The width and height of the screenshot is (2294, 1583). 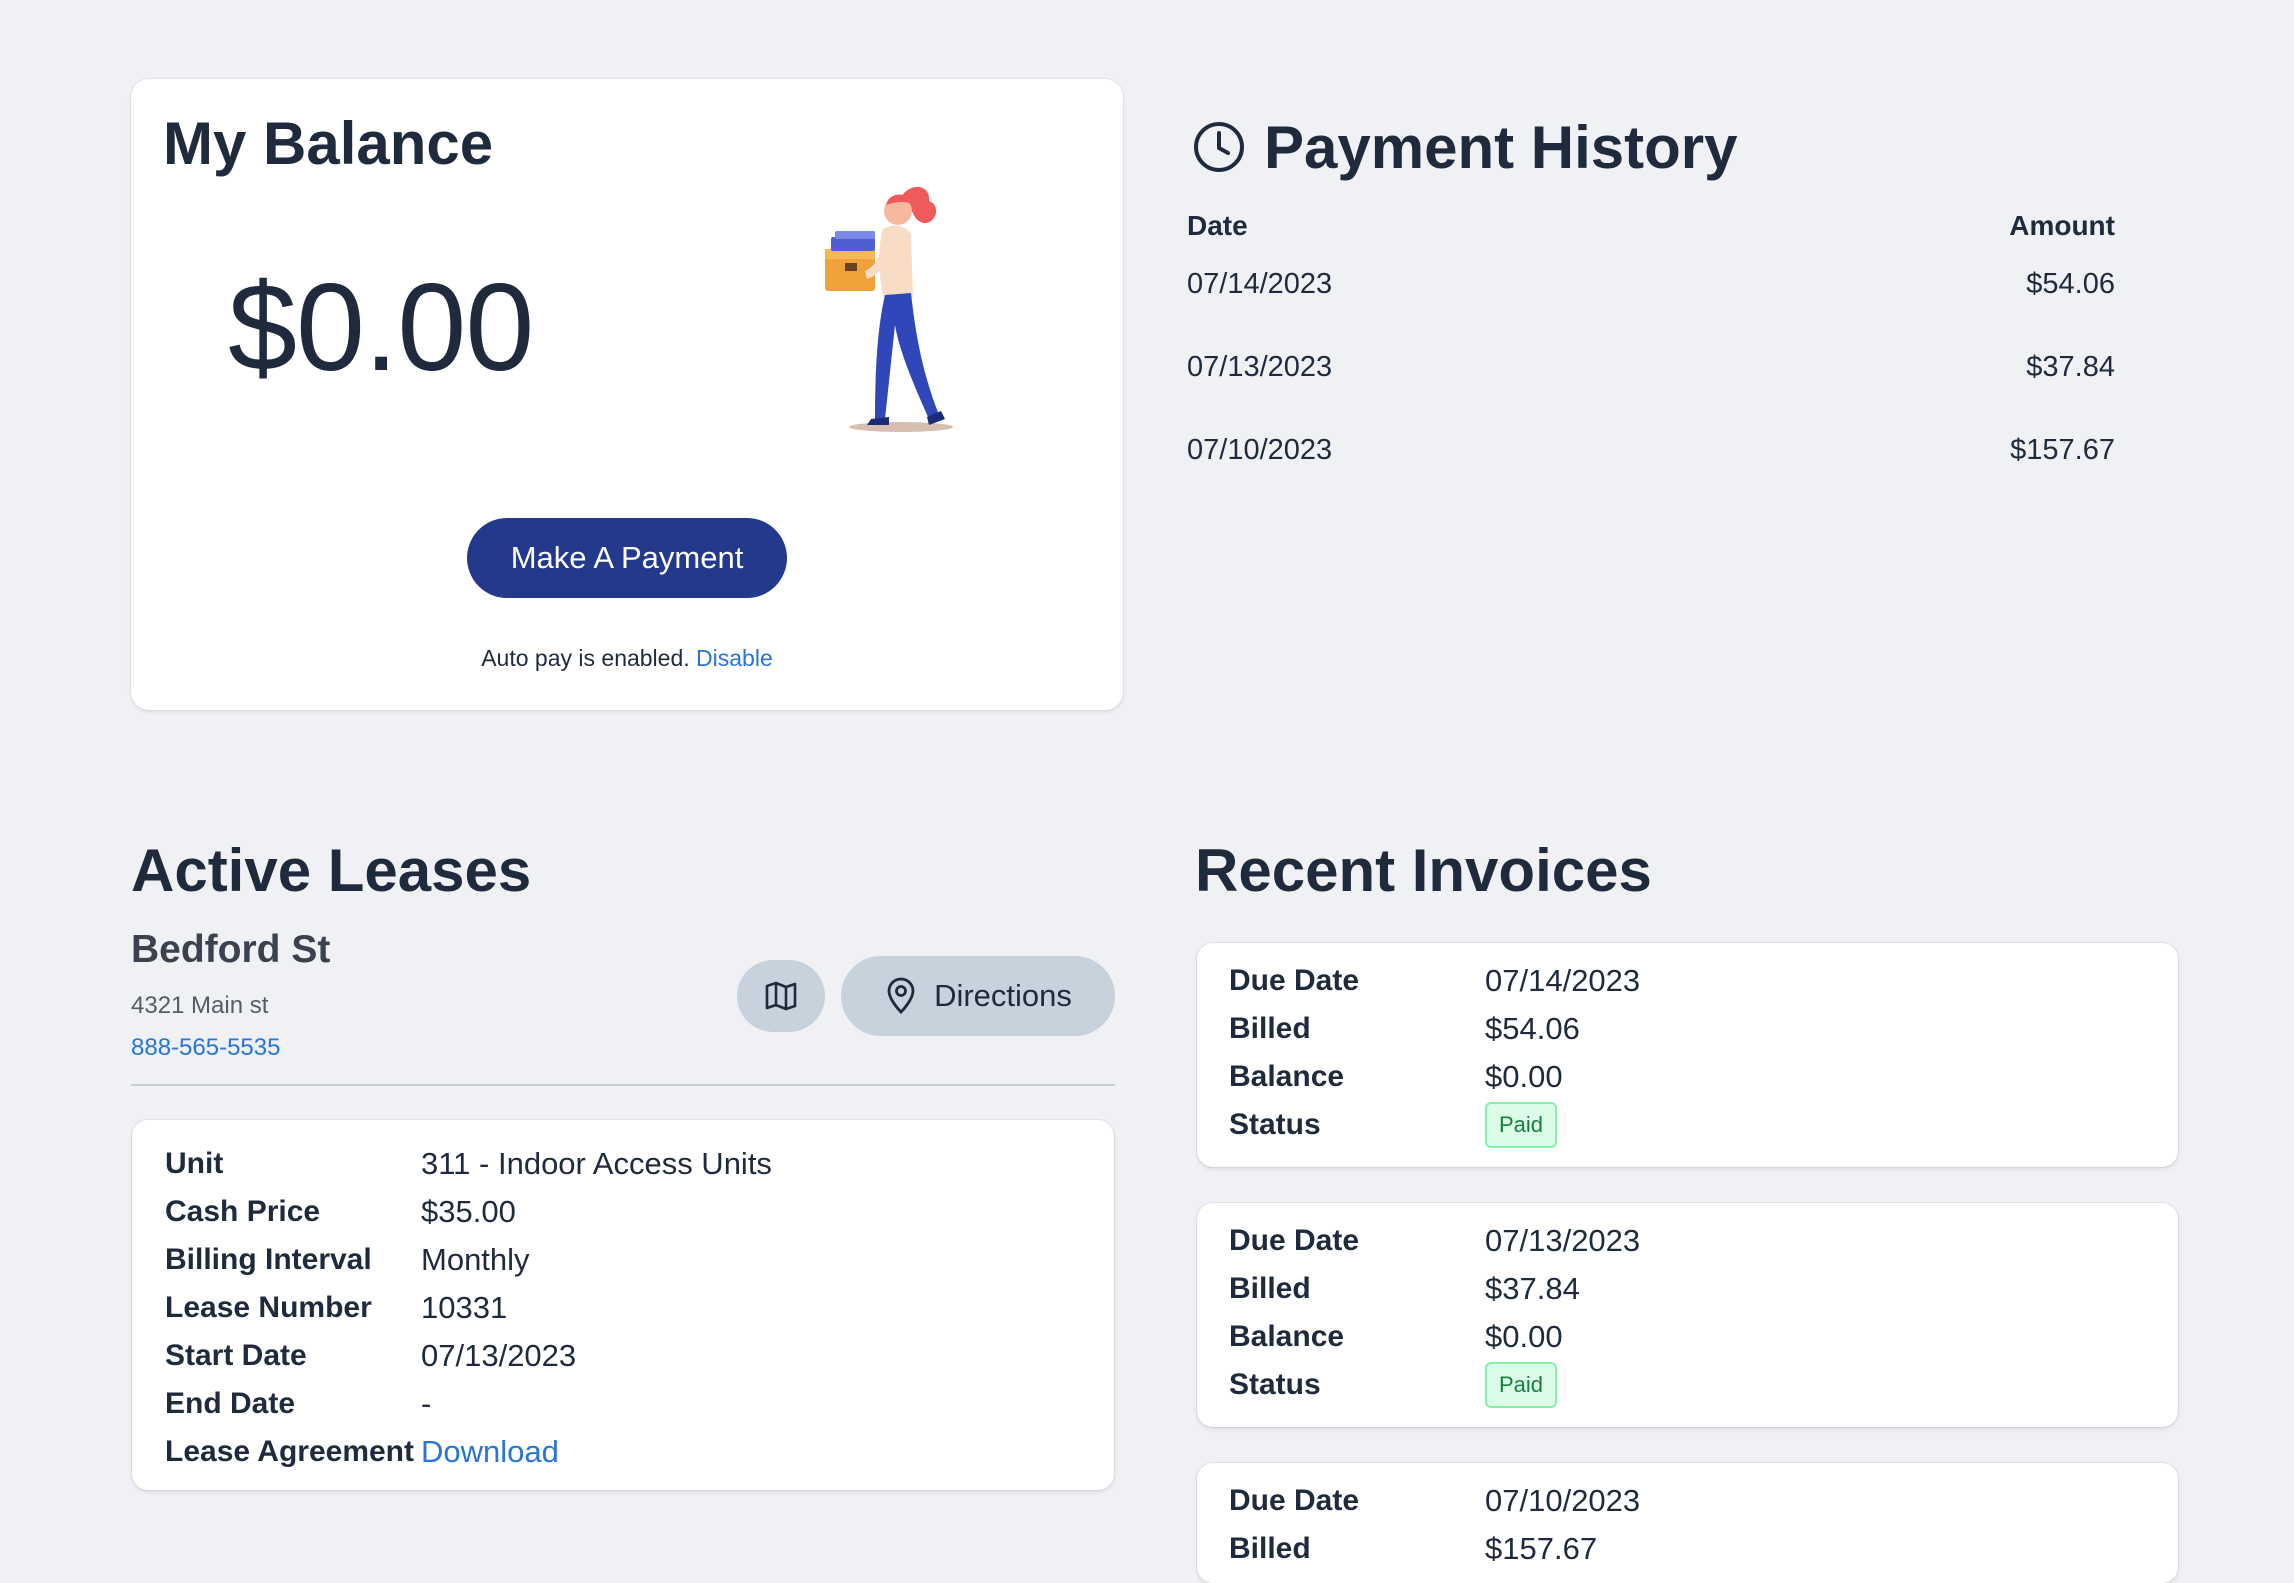 I want to click on invoice-row-billed: Billed $37.84, so click(x=1434, y=1289).